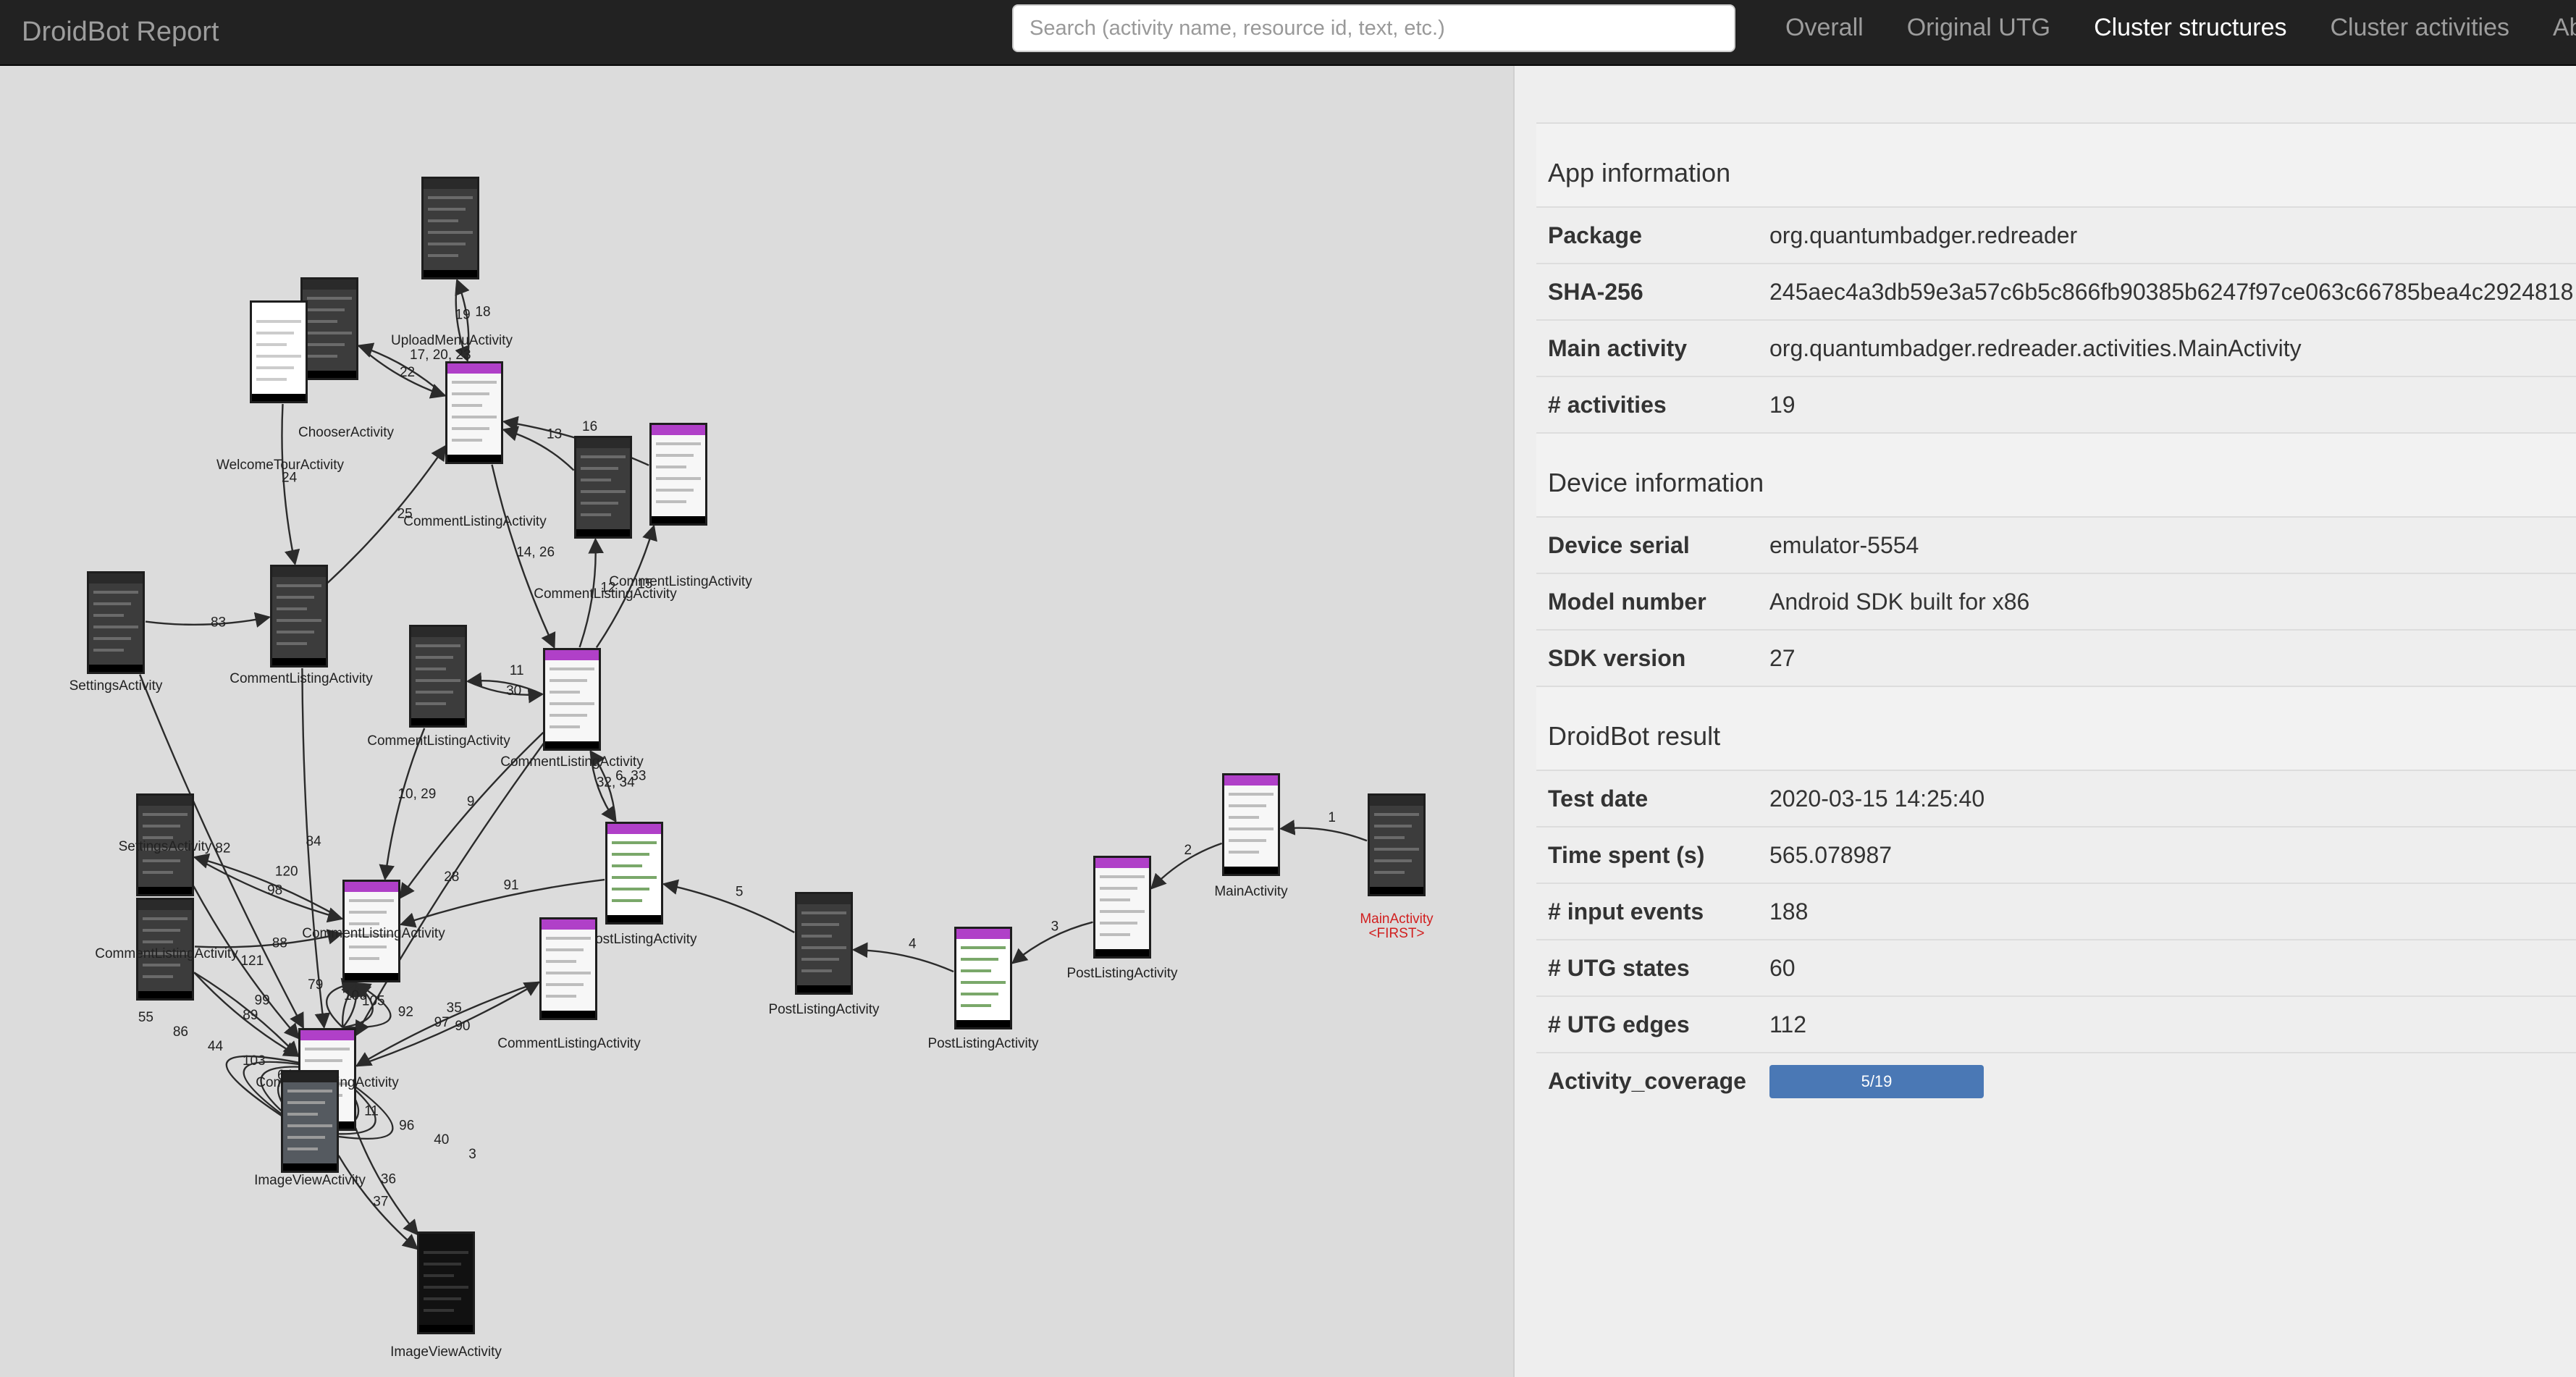 Image resolution: width=2576 pixels, height=1377 pixels. What do you see at coordinates (438, 687) in the screenshot?
I see `graph-node-comment-dialog: CommentListingActivity` at bounding box center [438, 687].